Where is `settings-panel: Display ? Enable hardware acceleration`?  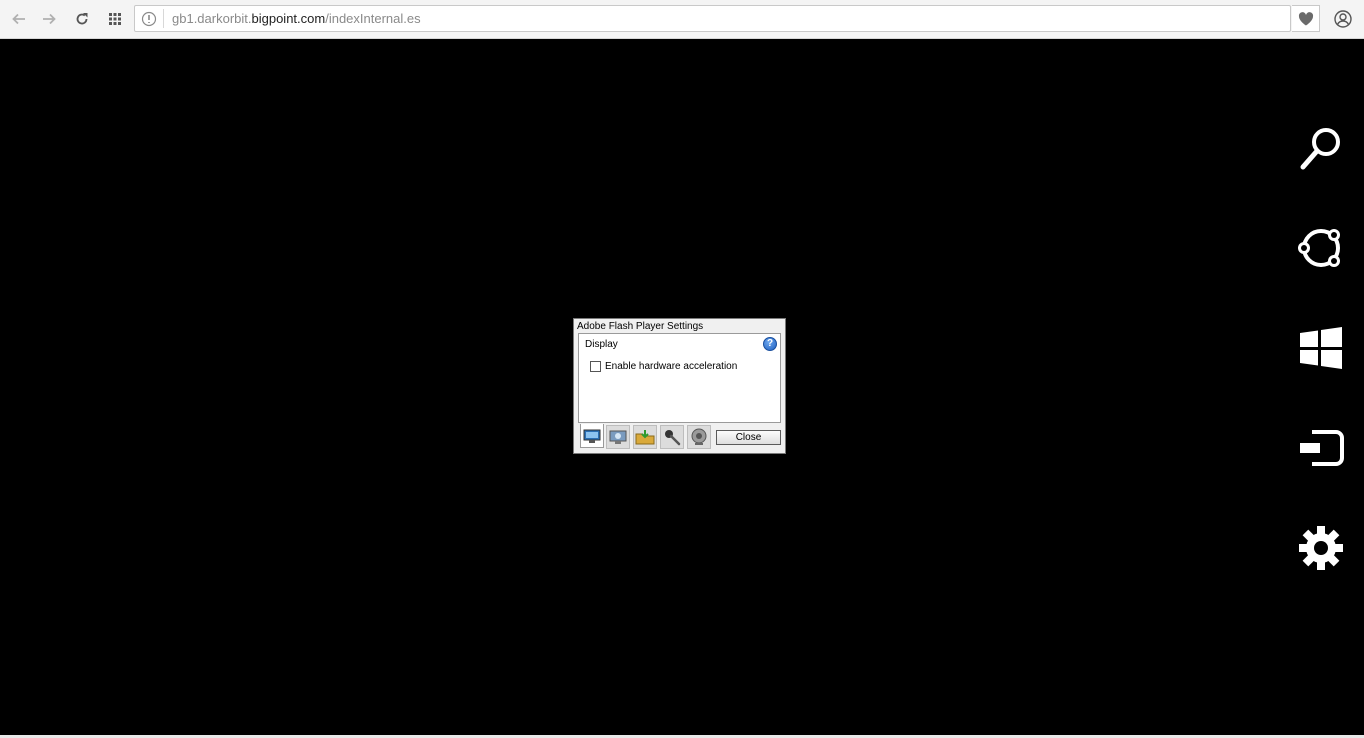 settings-panel: Display ? Enable hardware acceleration is located at coordinates (679, 378).